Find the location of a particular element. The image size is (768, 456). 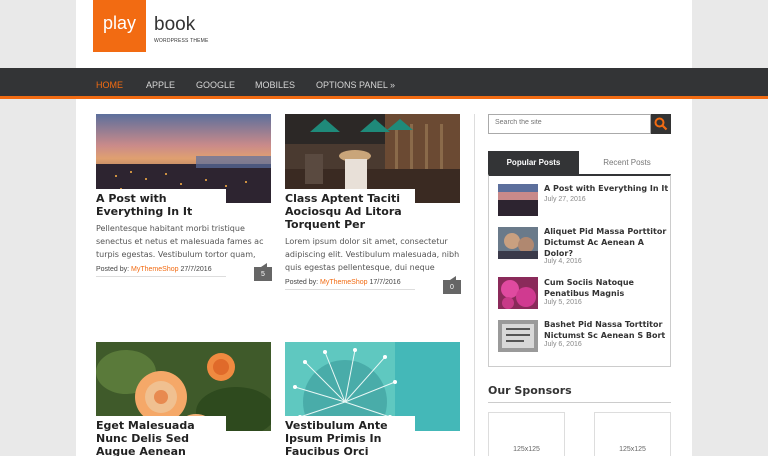

sponsors-heading: Our Sponsors is located at coordinates (530, 390).